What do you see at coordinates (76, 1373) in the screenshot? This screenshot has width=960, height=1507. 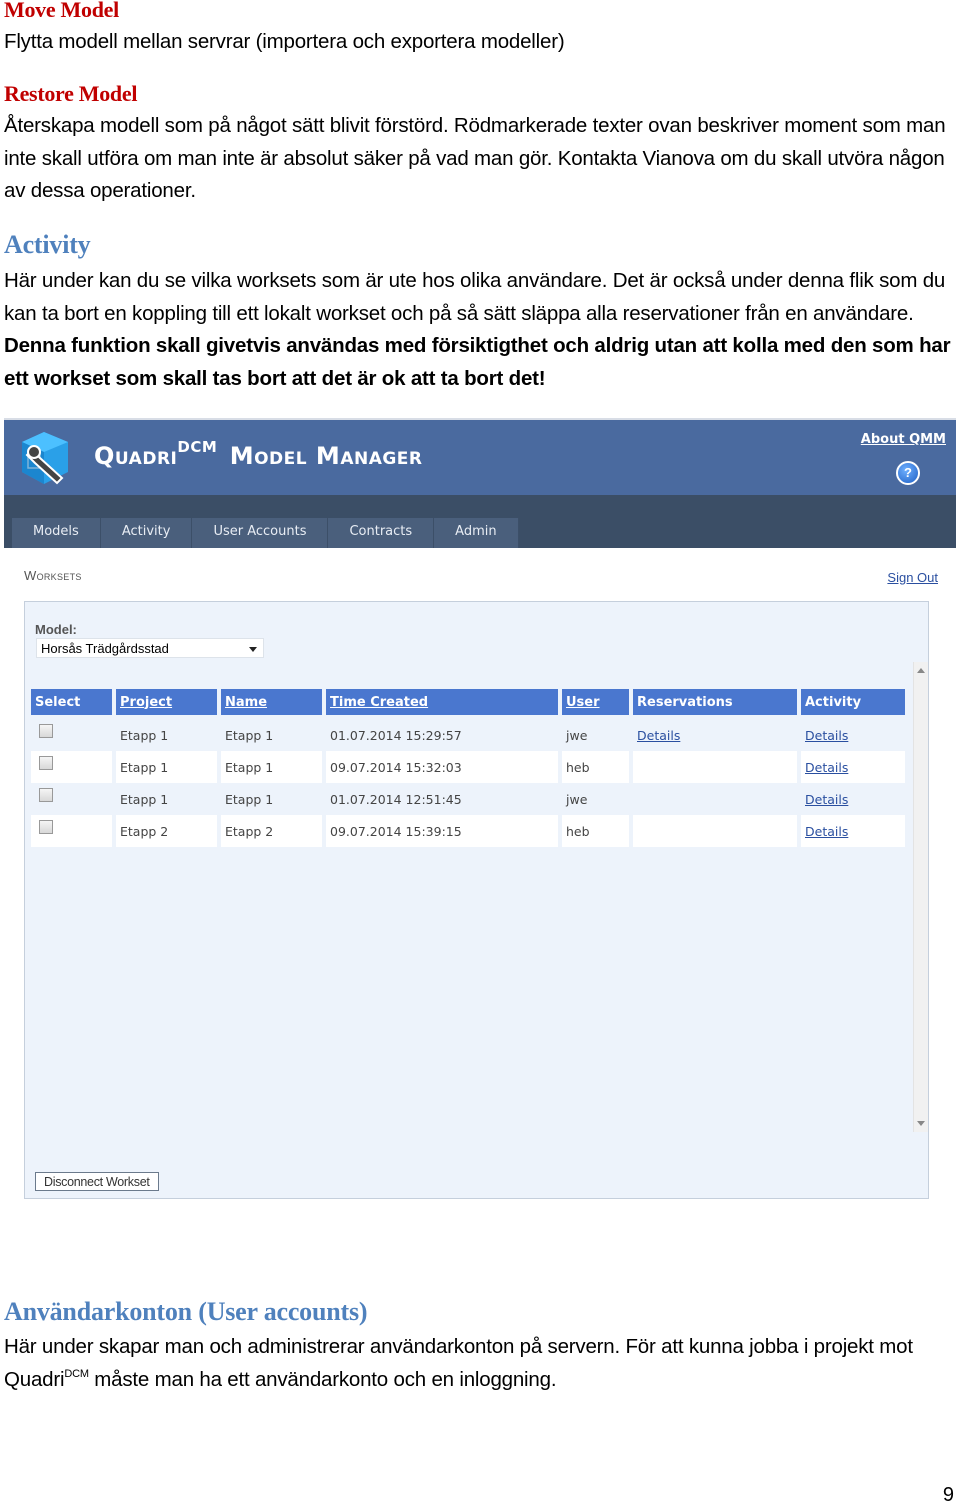 I see `user-accounts-superscript: DCM` at bounding box center [76, 1373].